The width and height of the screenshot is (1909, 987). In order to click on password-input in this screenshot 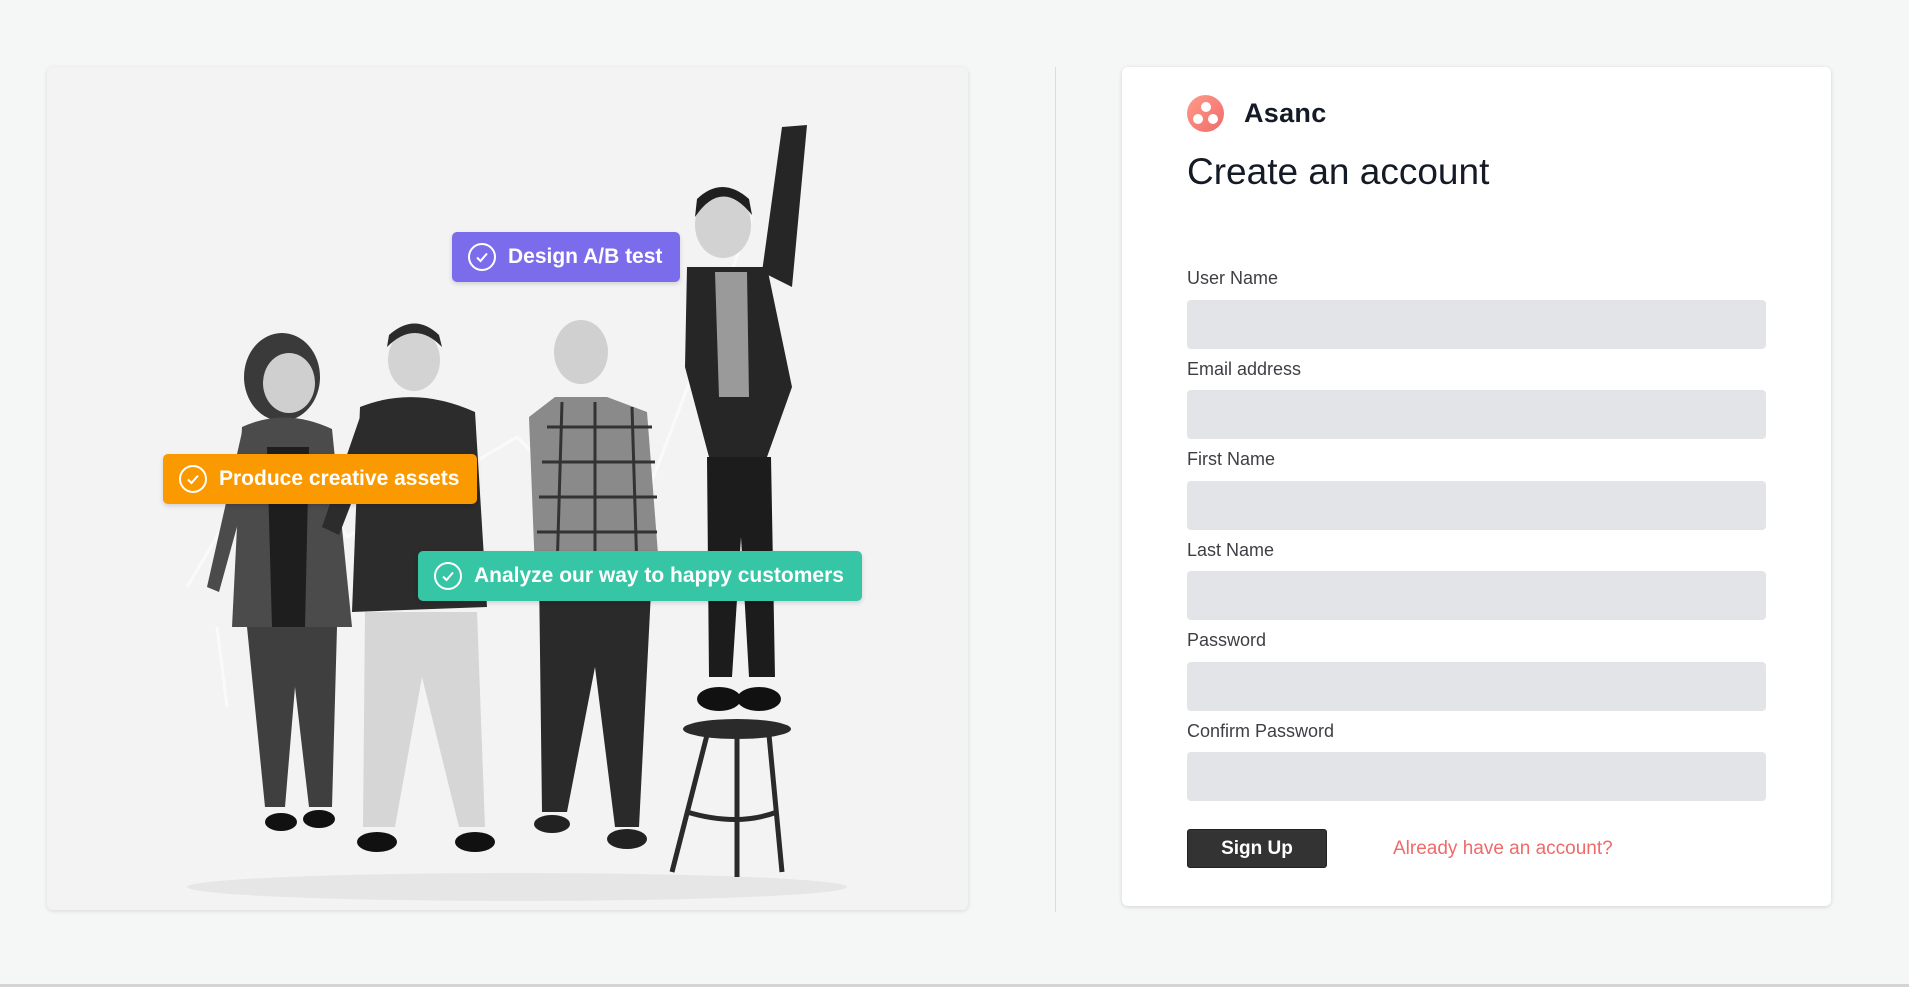, I will do `click(1476, 686)`.